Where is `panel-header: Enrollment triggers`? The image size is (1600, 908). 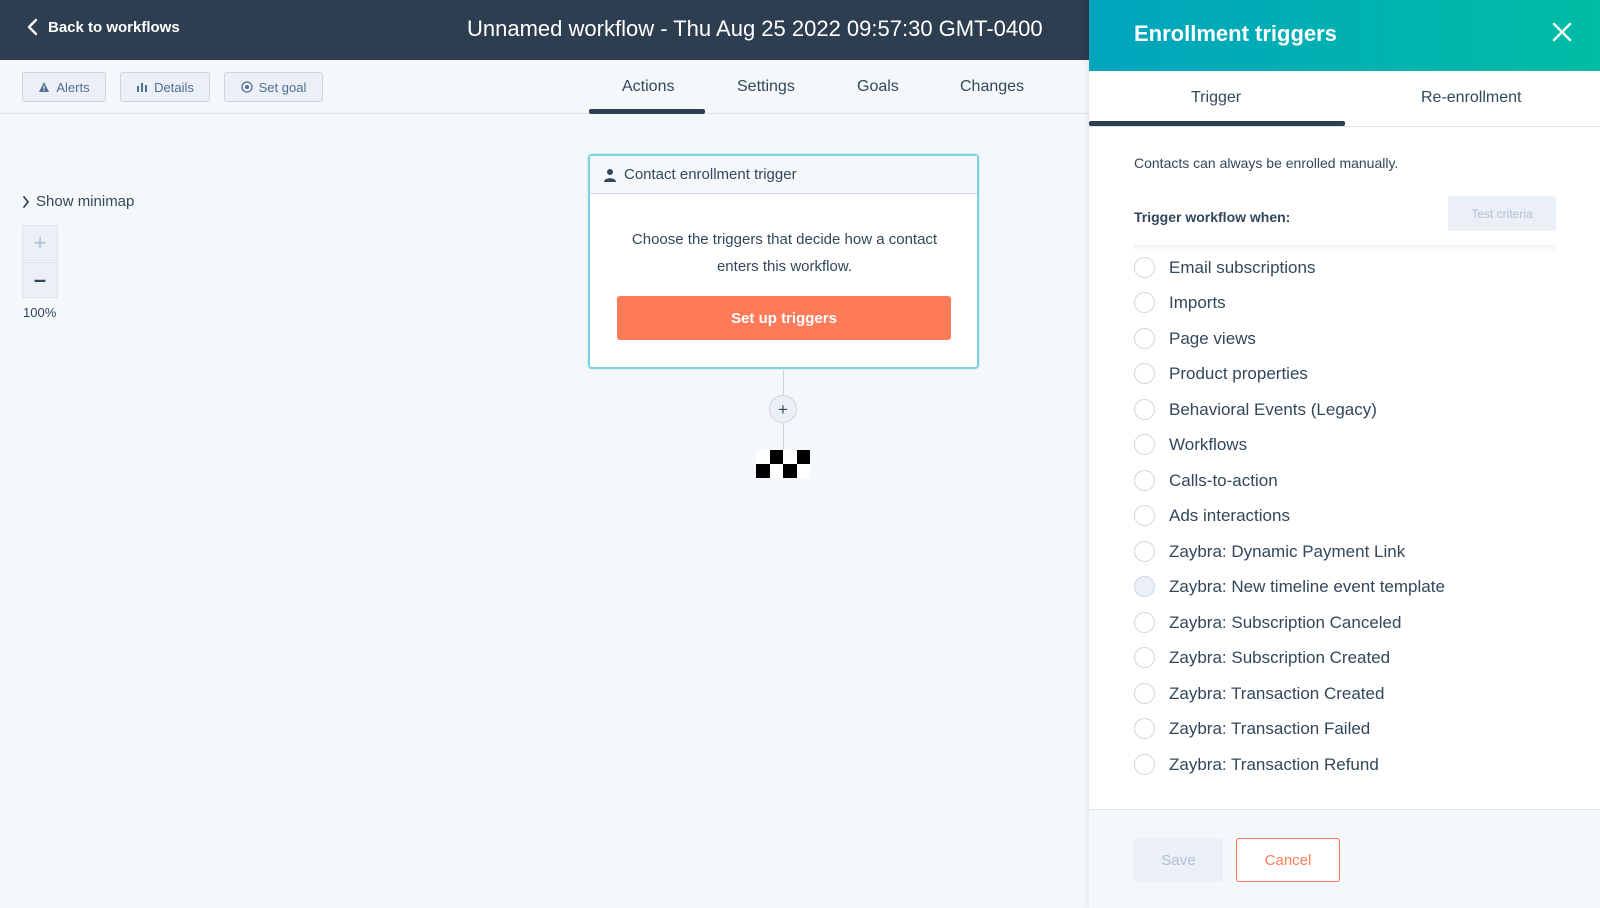 panel-header: Enrollment triggers is located at coordinates (1344, 35).